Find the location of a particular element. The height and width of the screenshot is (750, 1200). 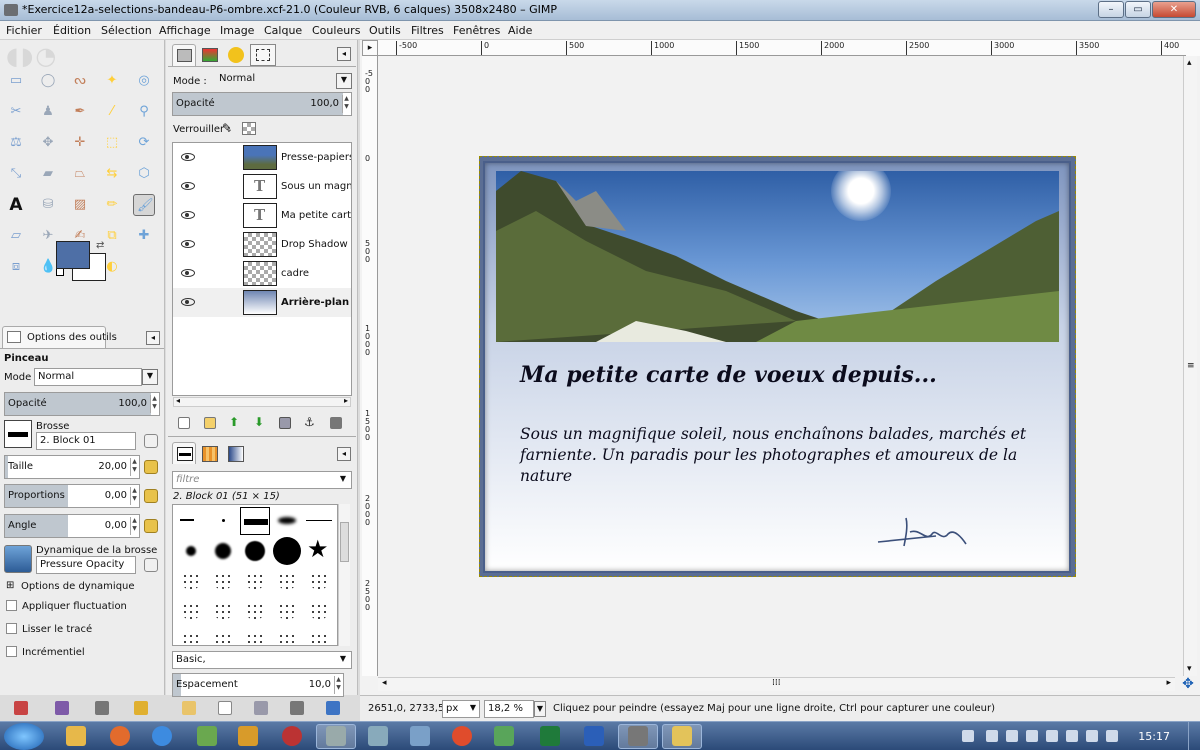

lower-layer-icon: ⬇ is located at coordinates (260, 422).